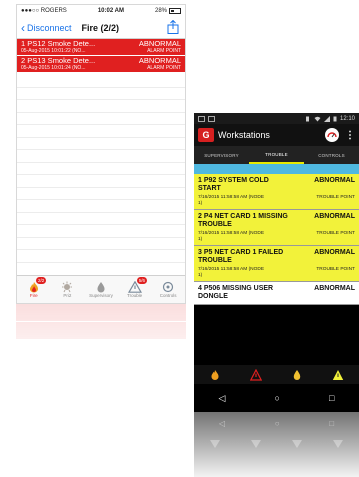 Image resolution: width=359 pixels, height=477 pixels. I want to click on home-button: ○, so click(277, 398).